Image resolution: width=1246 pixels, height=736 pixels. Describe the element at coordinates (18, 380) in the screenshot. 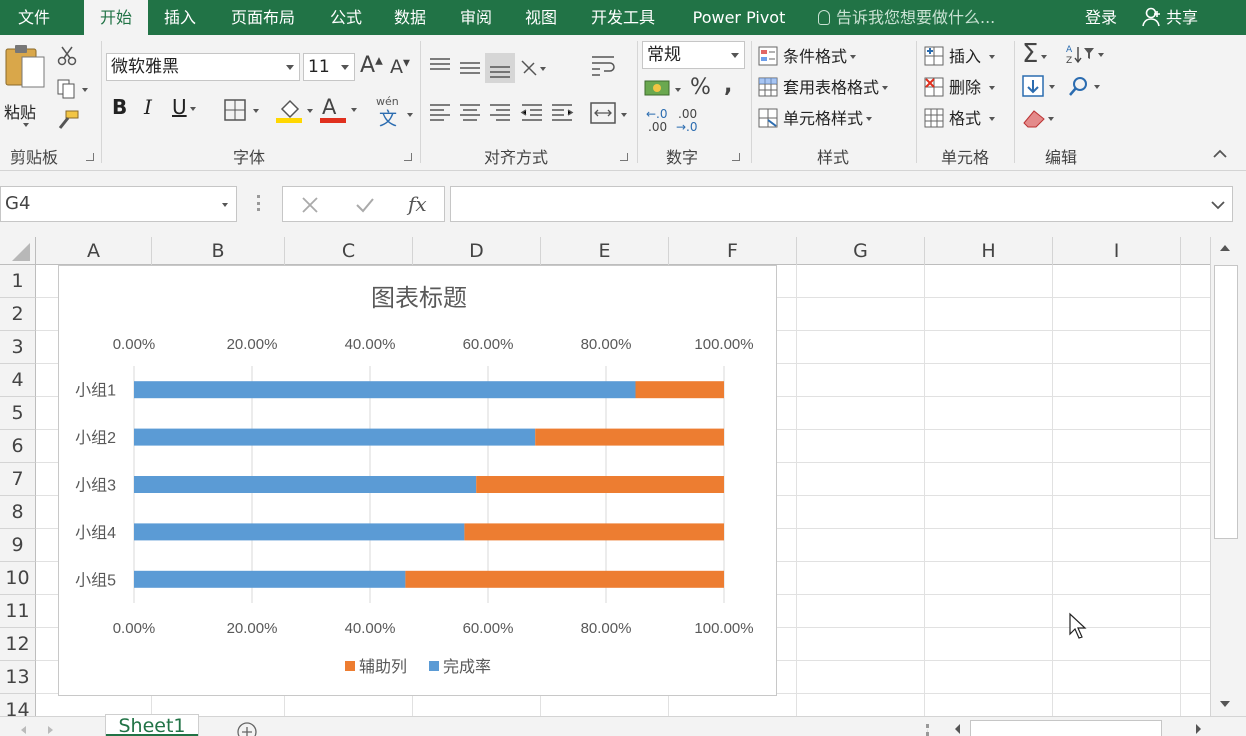

I see `row-header-4: 4` at that location.